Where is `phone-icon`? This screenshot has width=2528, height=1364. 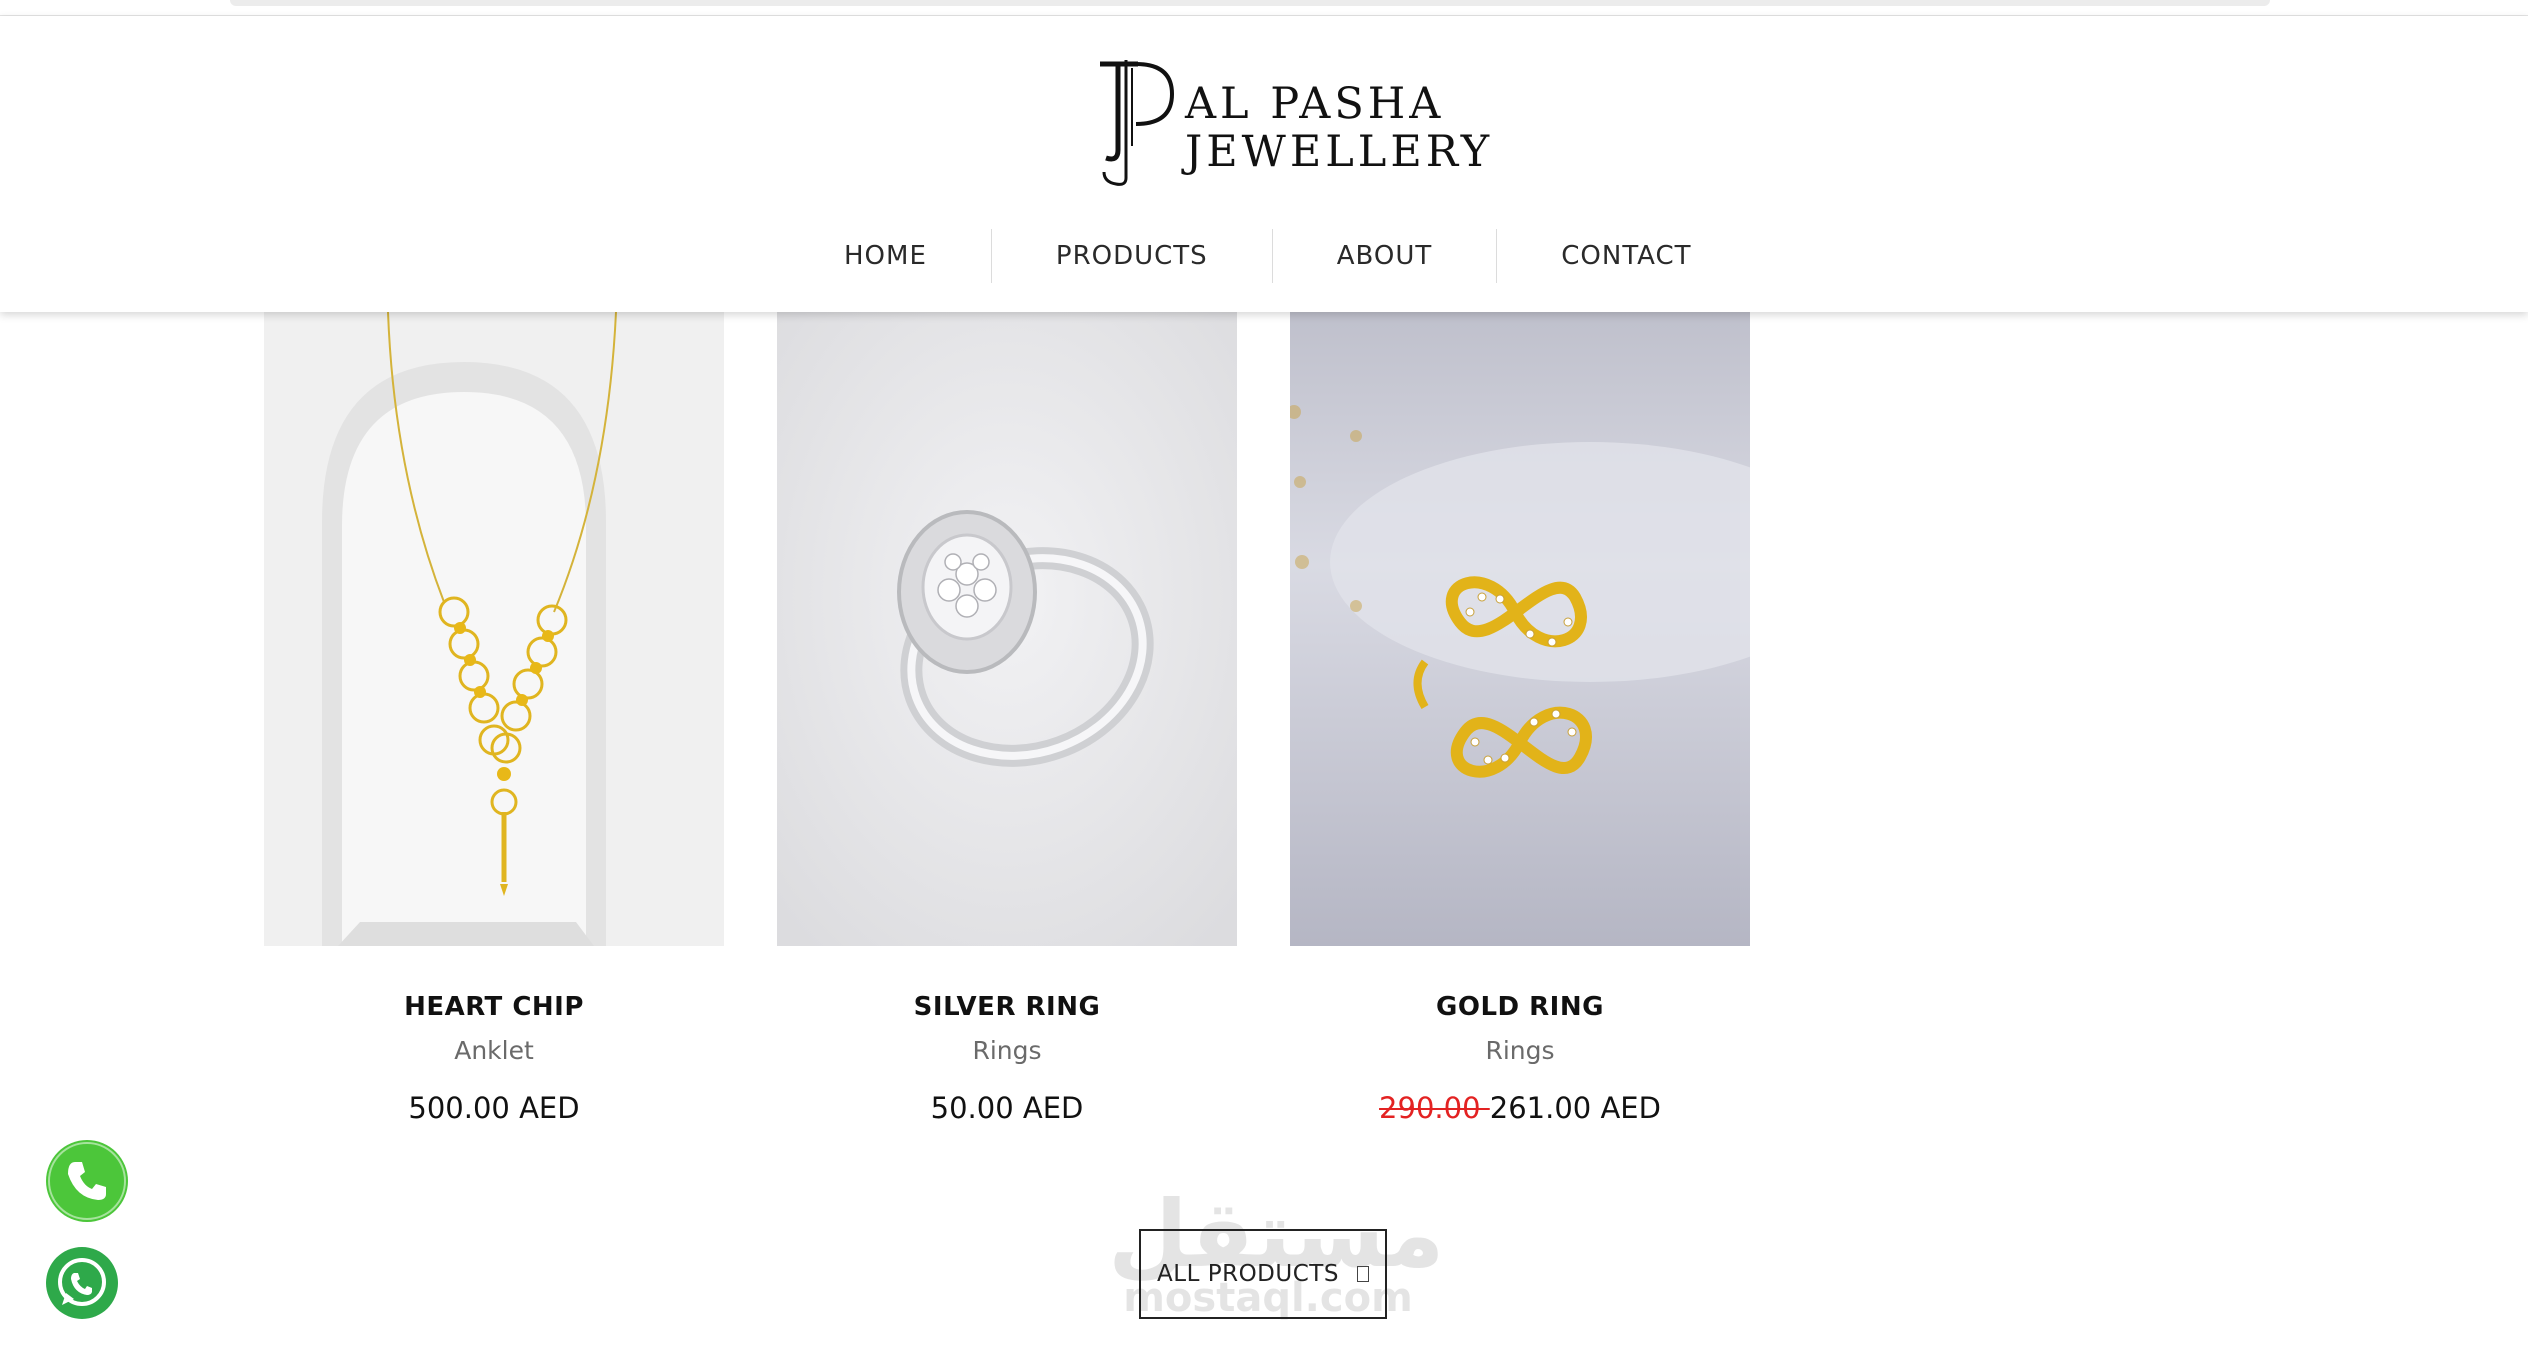 phone-icon is located at coordinates (87, 1181).